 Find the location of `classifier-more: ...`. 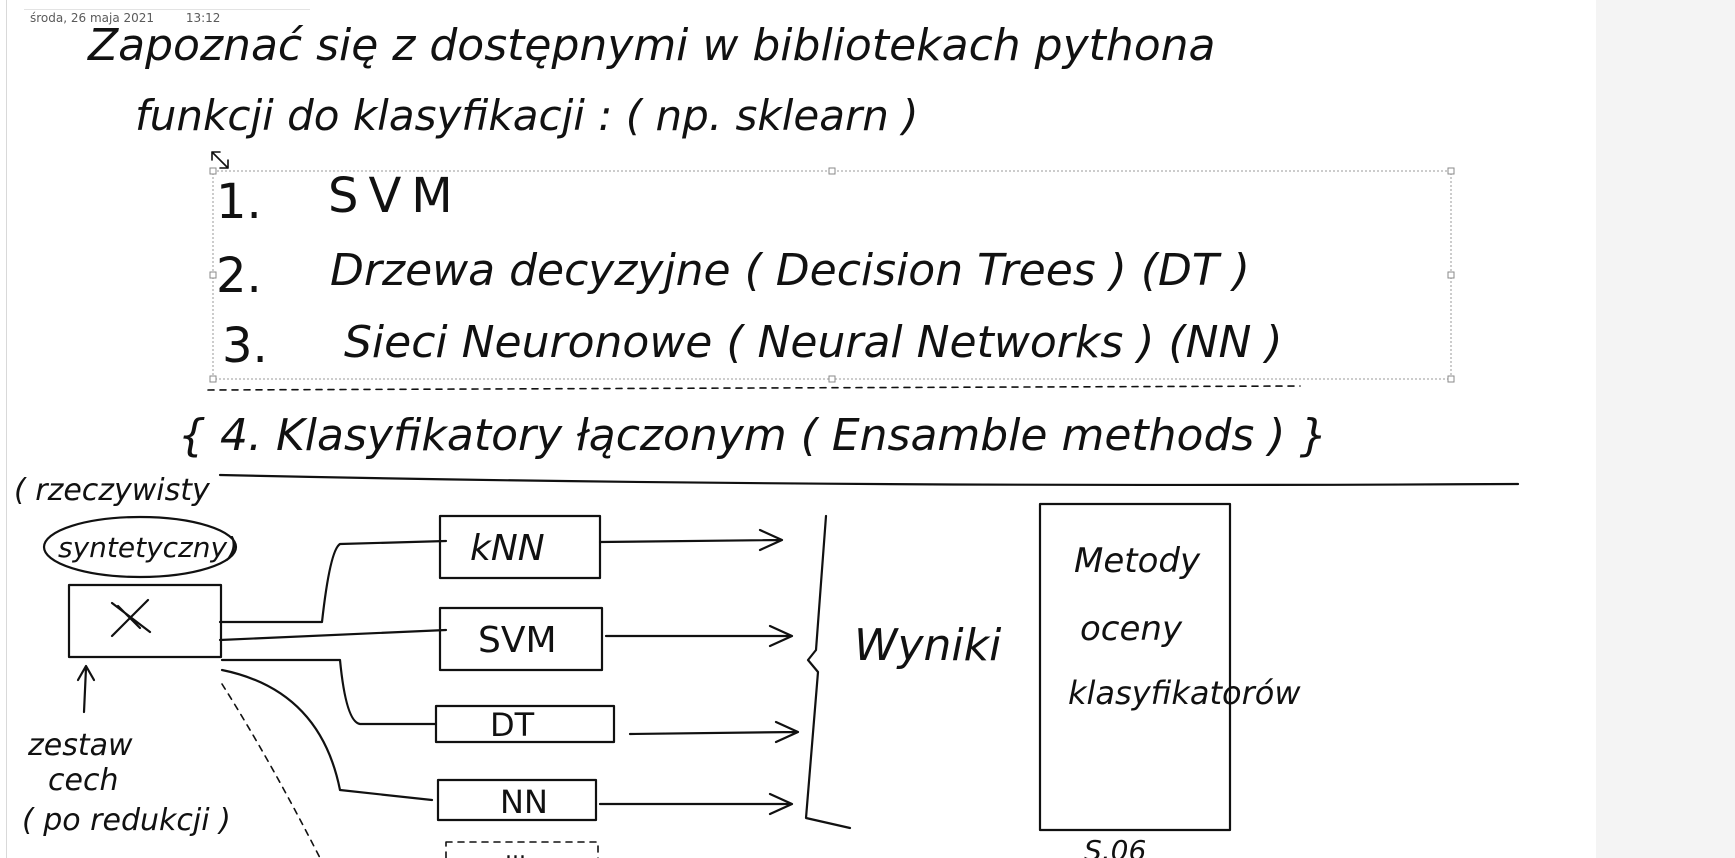

classifier-more: ... is located at coordinates (522, 848).